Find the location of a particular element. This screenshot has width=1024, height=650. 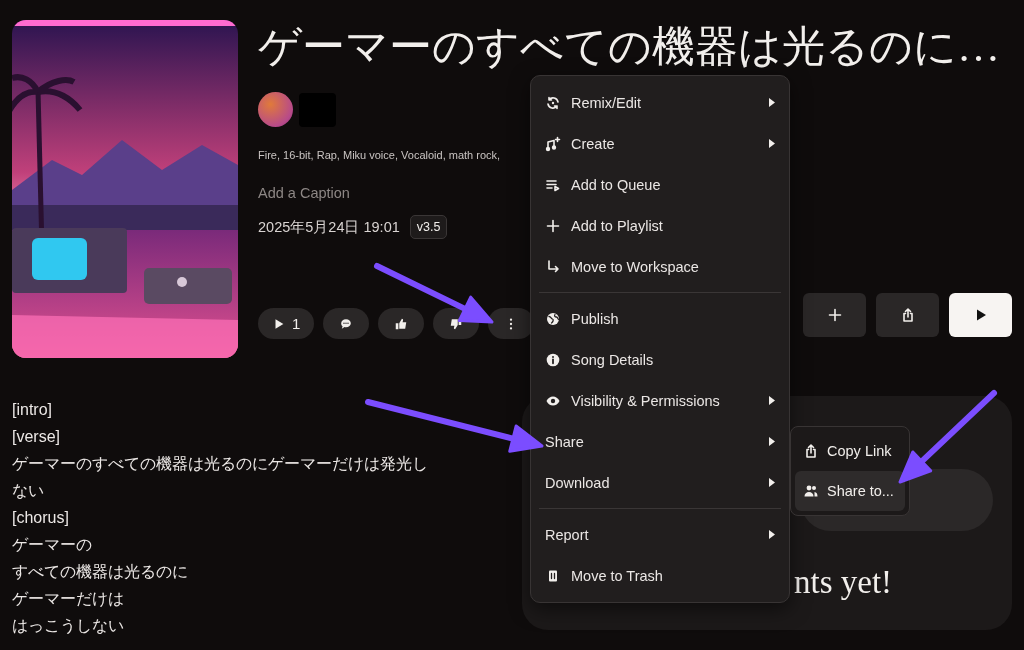

lyric-line: ゲーマーの is located at coordinates (52, 545).